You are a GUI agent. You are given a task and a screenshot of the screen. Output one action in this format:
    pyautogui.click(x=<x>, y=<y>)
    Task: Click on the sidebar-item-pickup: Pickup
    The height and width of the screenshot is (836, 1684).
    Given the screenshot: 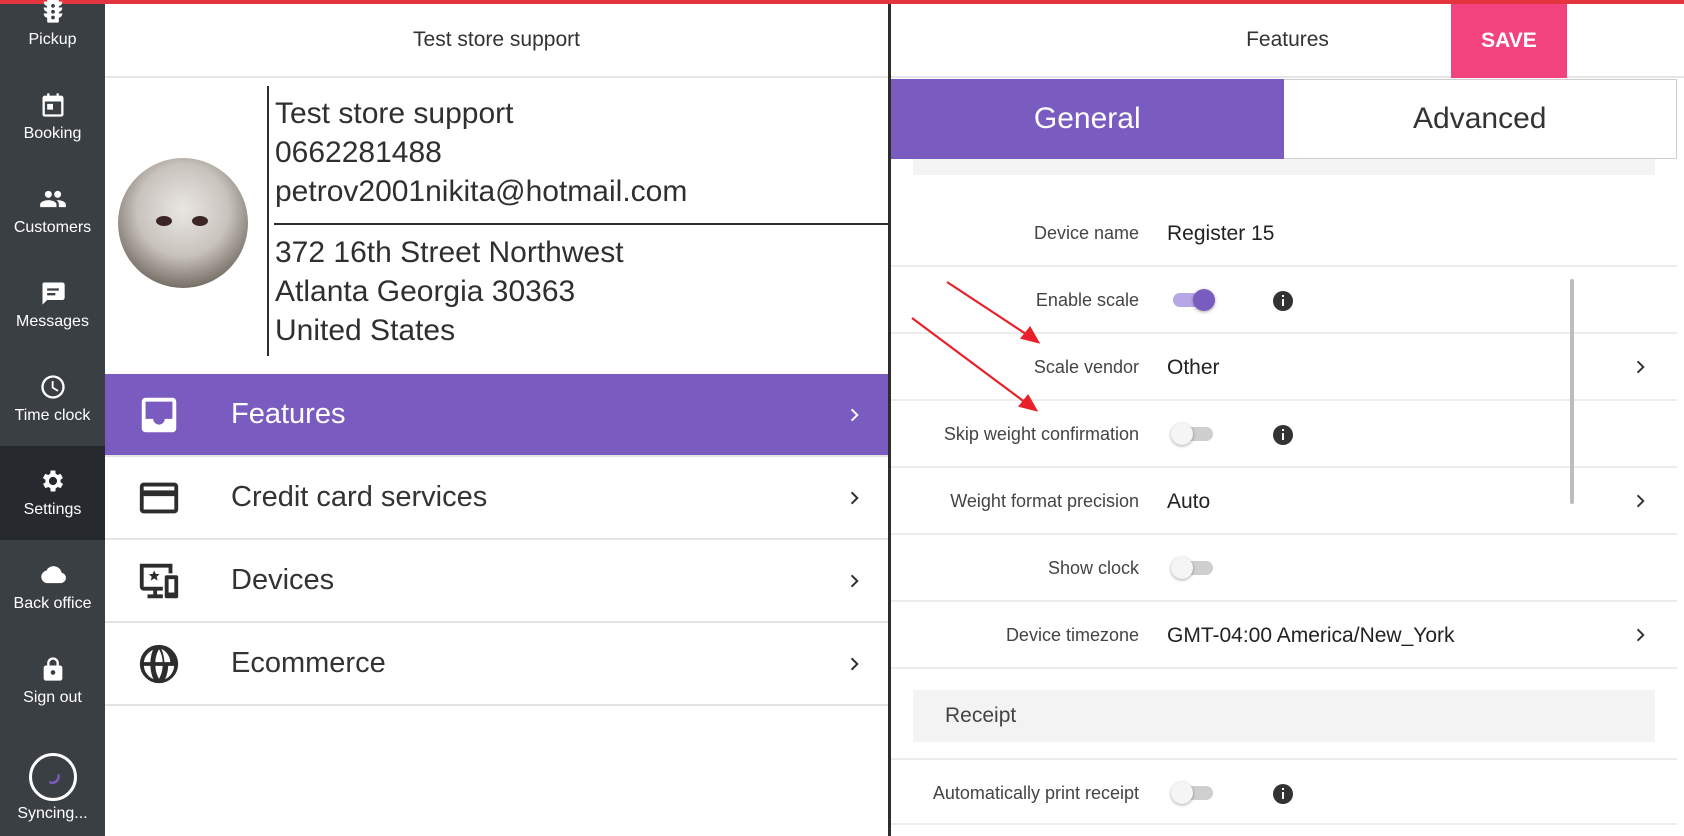 What is the action you would take?
    pyautogui.click(x=52, y=35)
    